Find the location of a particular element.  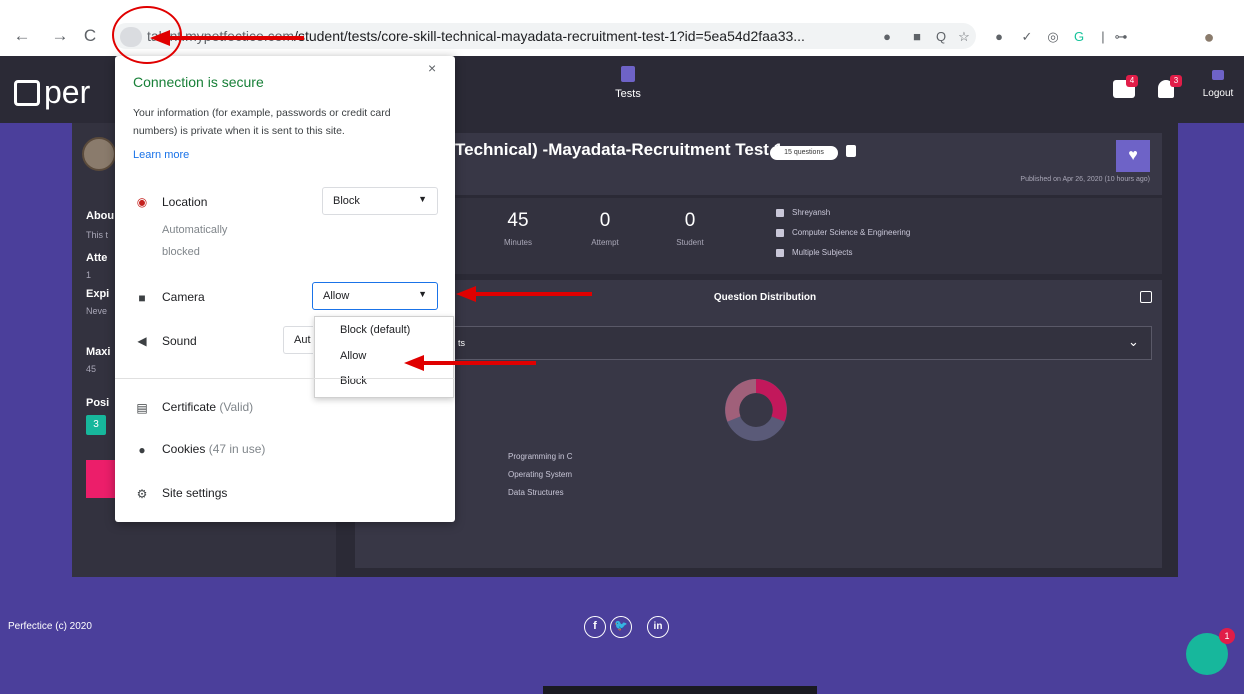

bookmark-star-icon: ☆ is located at coordinates (964, 37).